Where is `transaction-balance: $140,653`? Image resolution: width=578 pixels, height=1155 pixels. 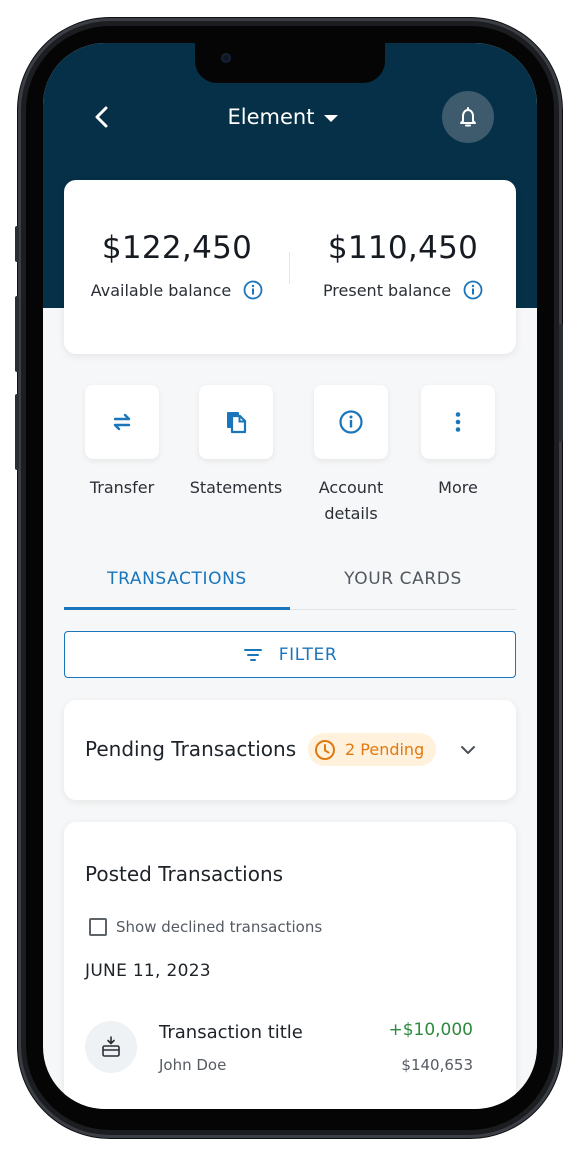 transaction-balance: $140,653 is located at coordinates (437, 1065).